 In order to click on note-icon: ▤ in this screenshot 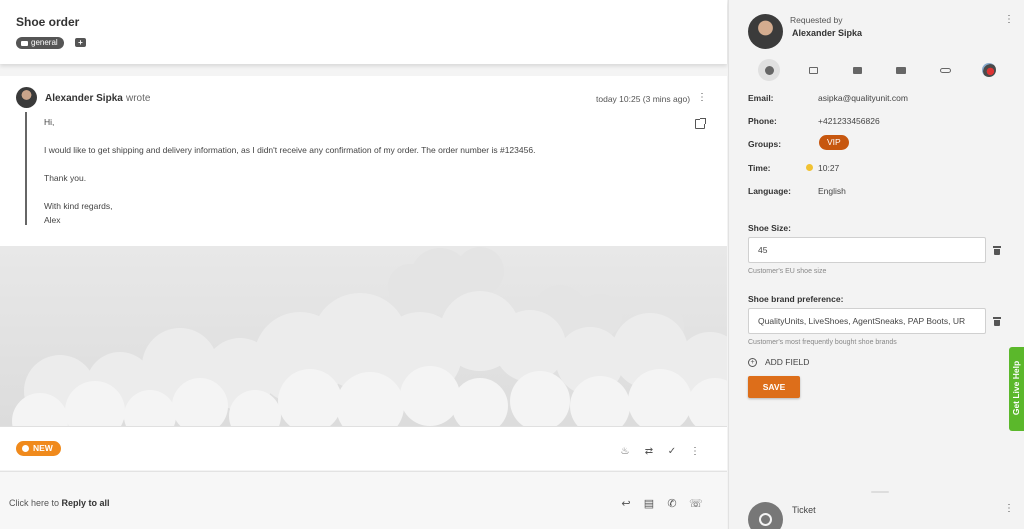, I will do `click(649, 504)`.